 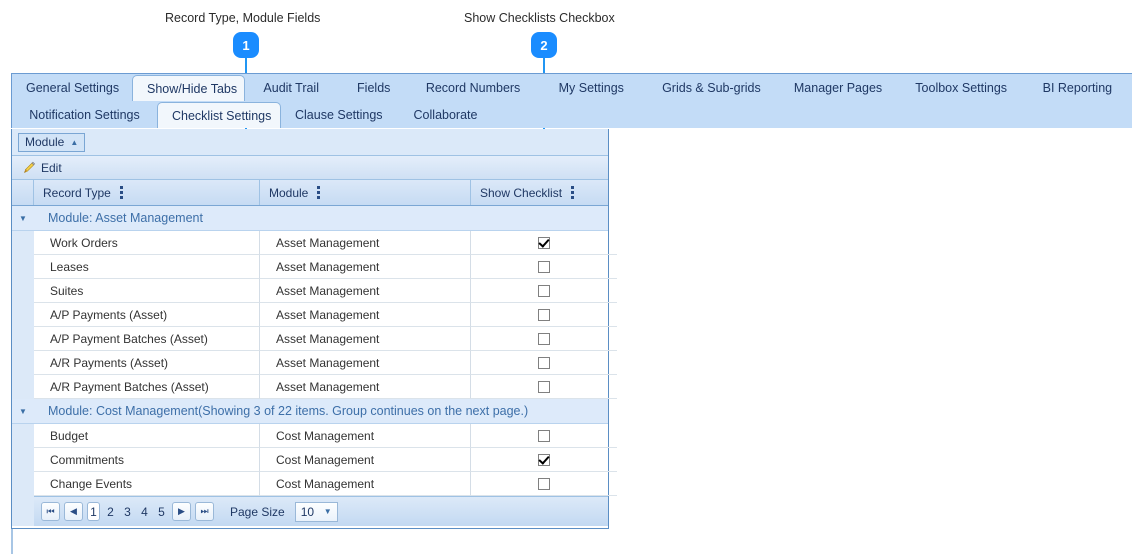 I want to click on sort-ascending-icon: ▲, so click(x=74, y=142).